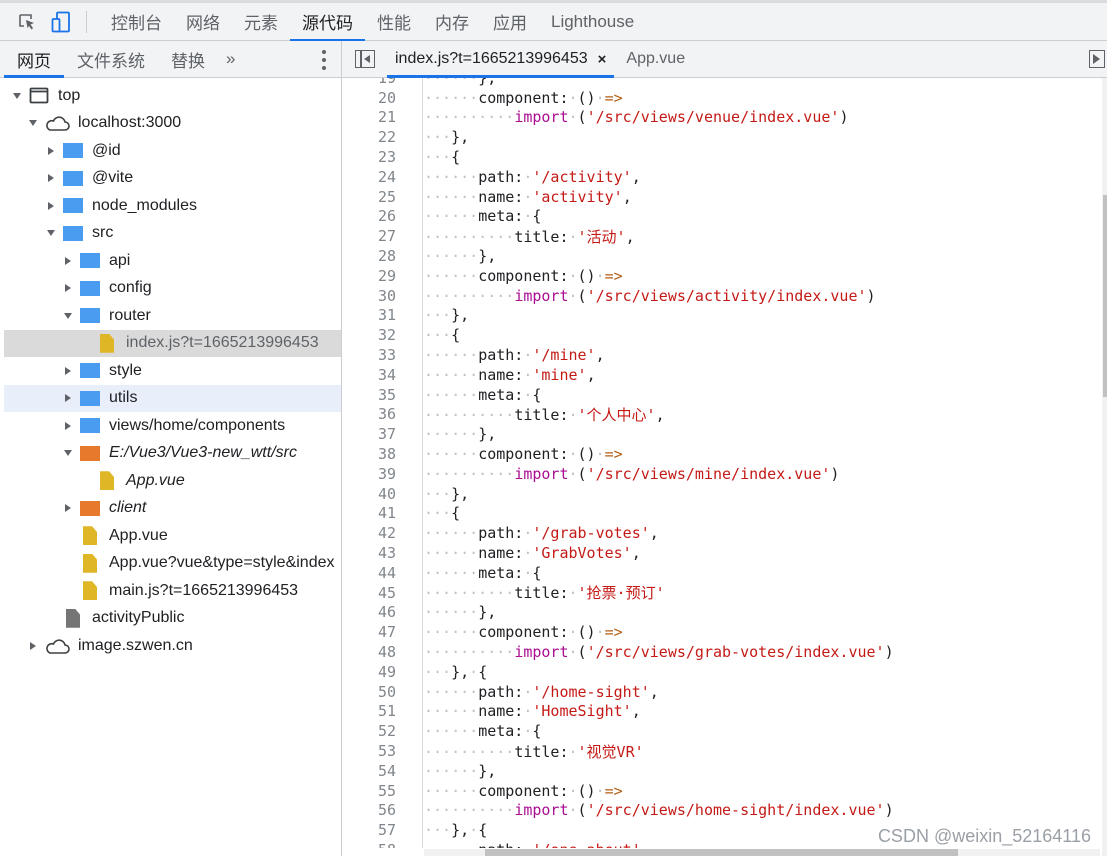  I want to click on editor-tab-app-vue: App.vue, so click(655, 59).